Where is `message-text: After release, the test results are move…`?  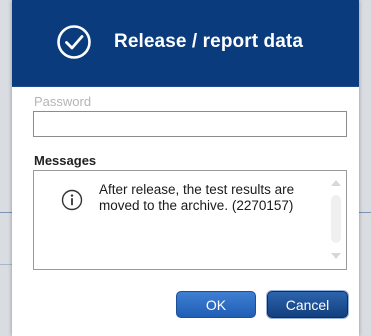 message-text: After release, the test results are move… is located at coordinates (197, 197).